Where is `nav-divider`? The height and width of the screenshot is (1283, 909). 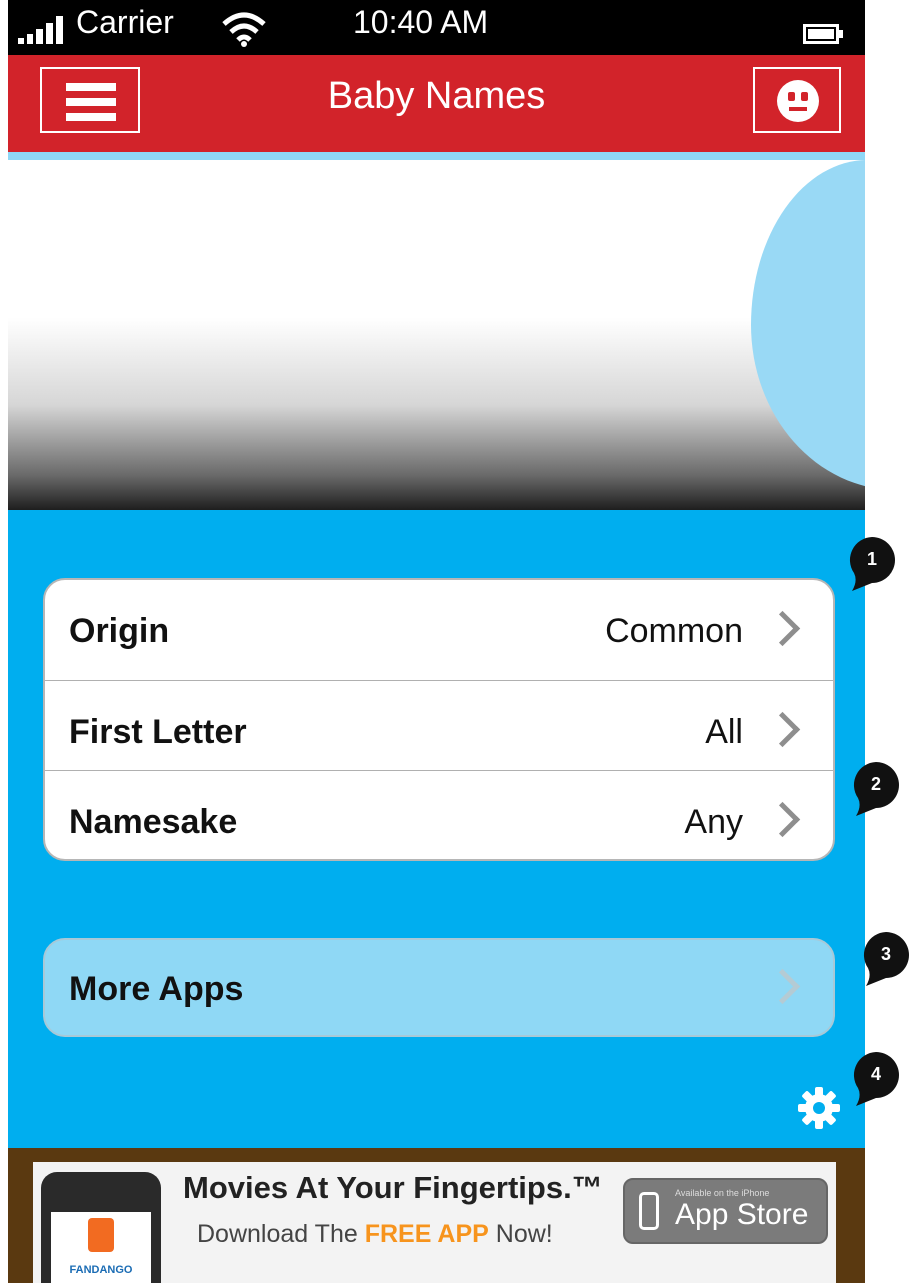 nav-divider is located at coordinates (436, 156).